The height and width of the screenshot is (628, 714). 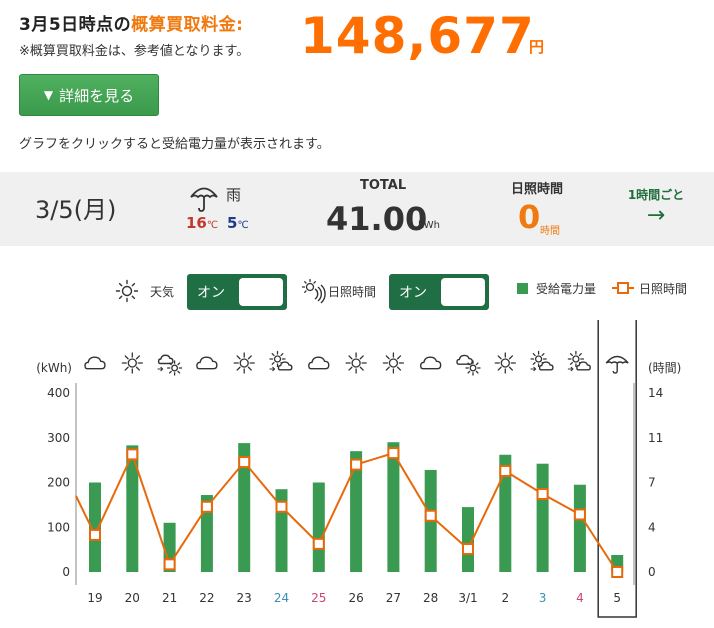 I want to click on sunshine-toggle: オン, so click(x=439, y=292).